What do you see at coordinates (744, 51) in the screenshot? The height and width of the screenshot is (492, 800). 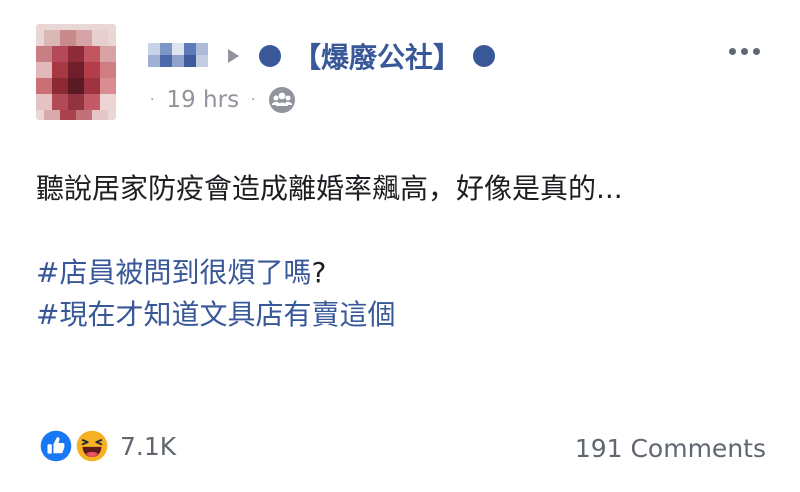 I see `more-options-button` at bounding box center [744, 51].